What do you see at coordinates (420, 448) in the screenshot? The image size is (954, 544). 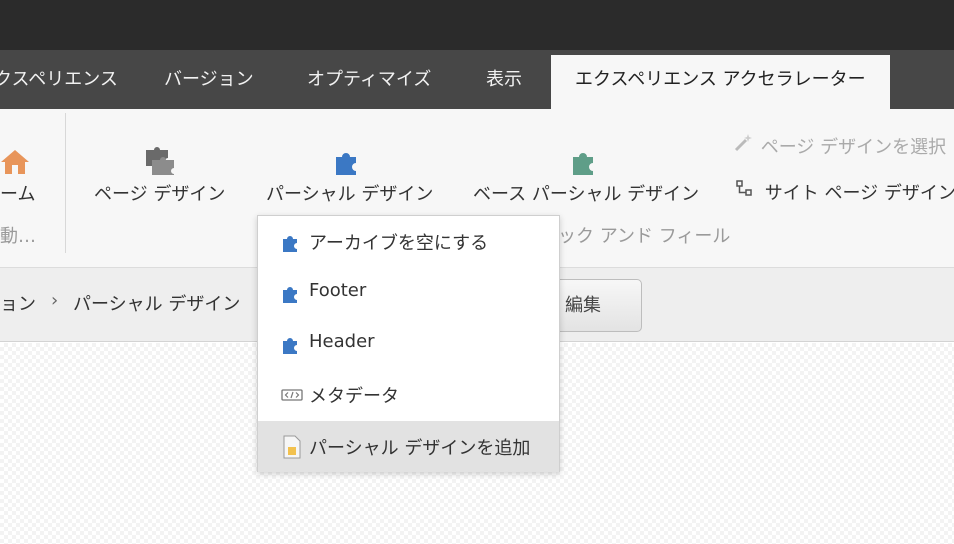 I see `menu-item-label: パーシャル デザインを追加` at bounding box center [420, 448].